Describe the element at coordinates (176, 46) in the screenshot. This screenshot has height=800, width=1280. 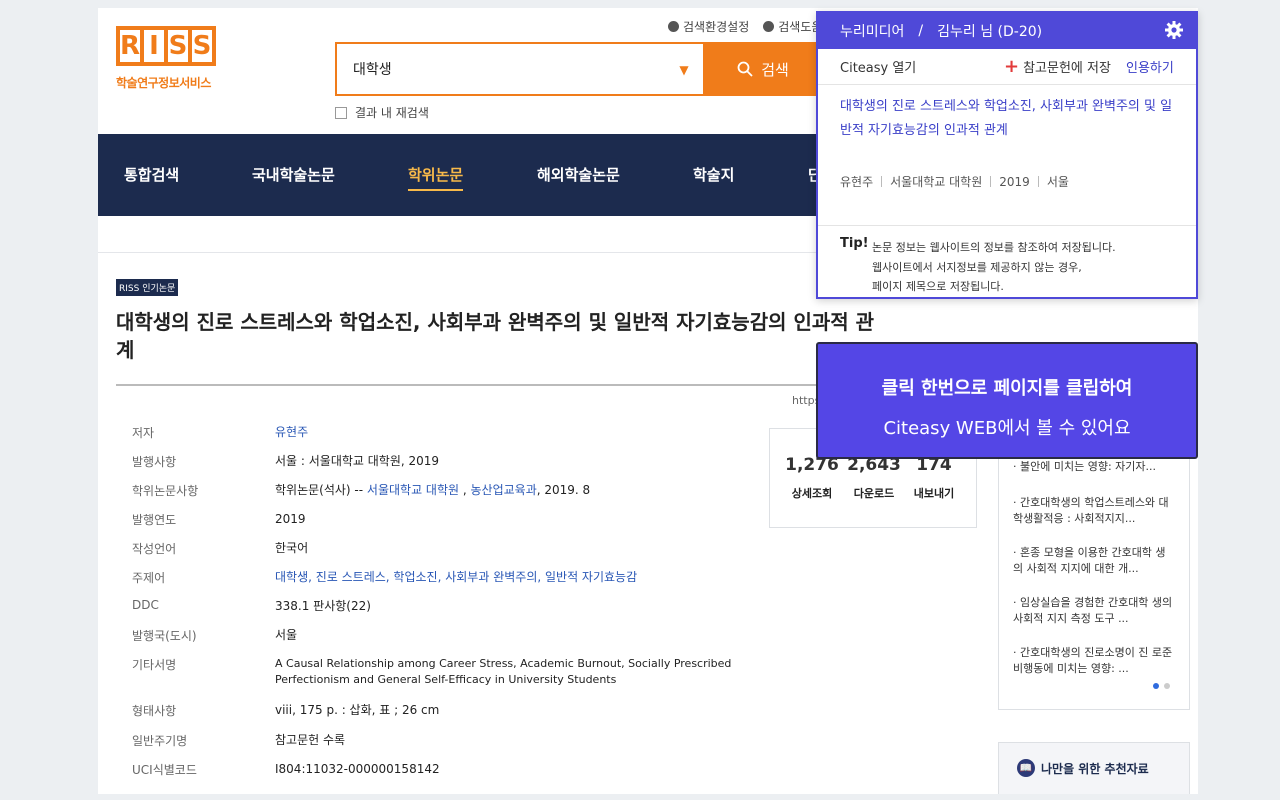
I see `logo-mark: R I S S` at that location.